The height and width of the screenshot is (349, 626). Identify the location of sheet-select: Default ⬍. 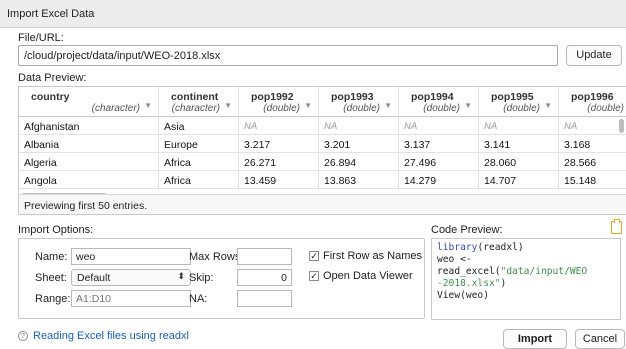
(131, 277).